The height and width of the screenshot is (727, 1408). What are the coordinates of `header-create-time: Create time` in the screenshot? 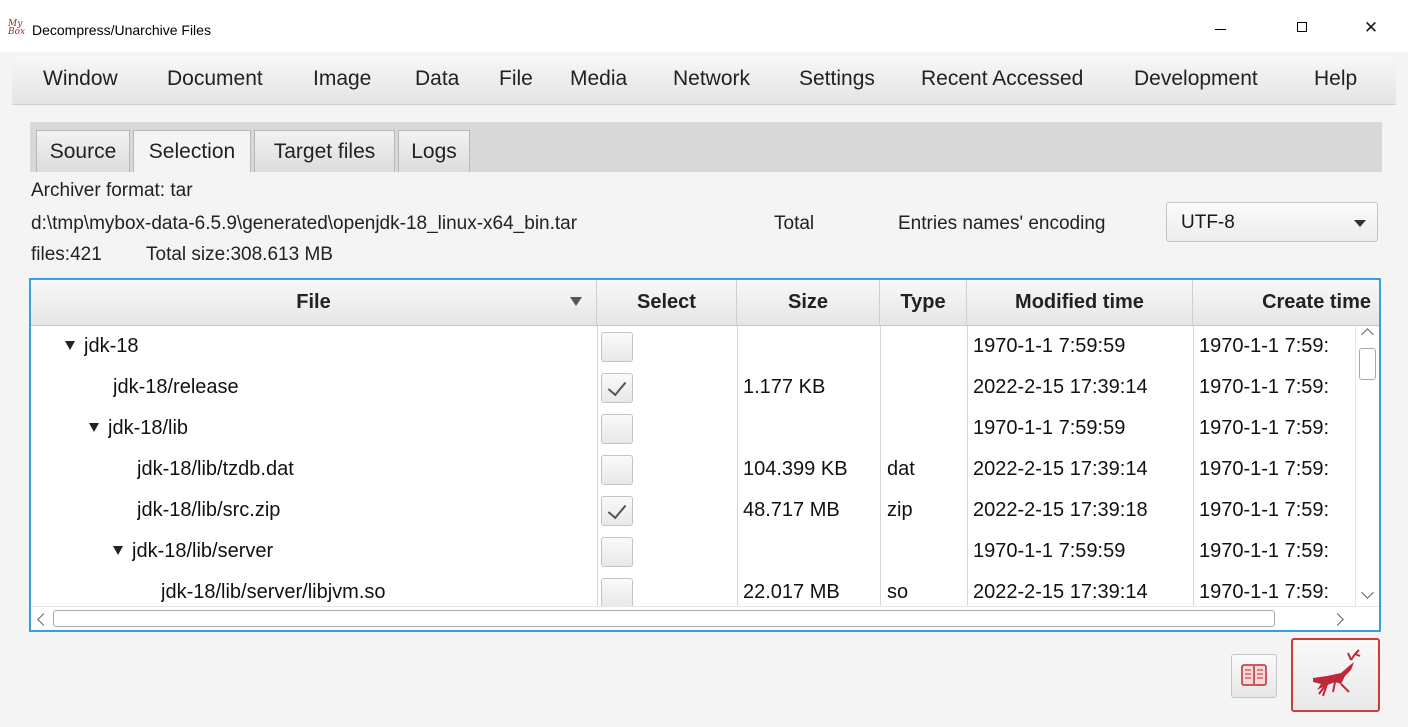 It's located at (1286, 302).